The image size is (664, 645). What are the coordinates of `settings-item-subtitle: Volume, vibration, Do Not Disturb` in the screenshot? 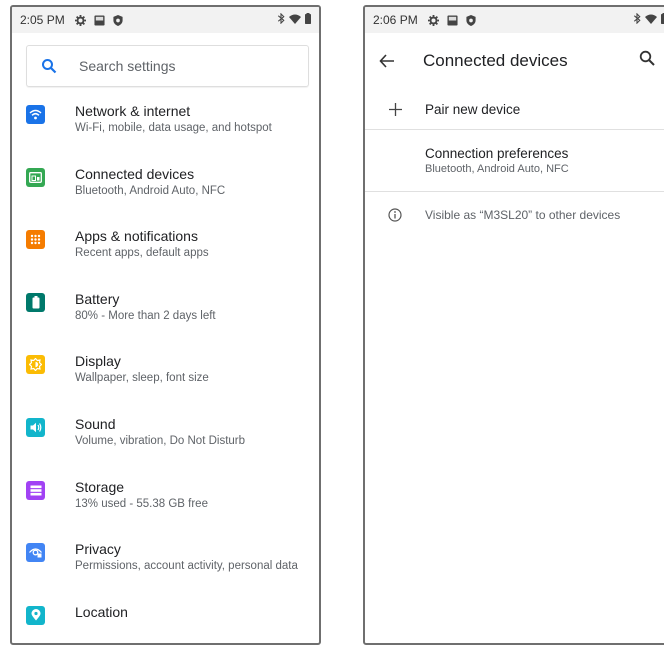 It's located at (160, 441).